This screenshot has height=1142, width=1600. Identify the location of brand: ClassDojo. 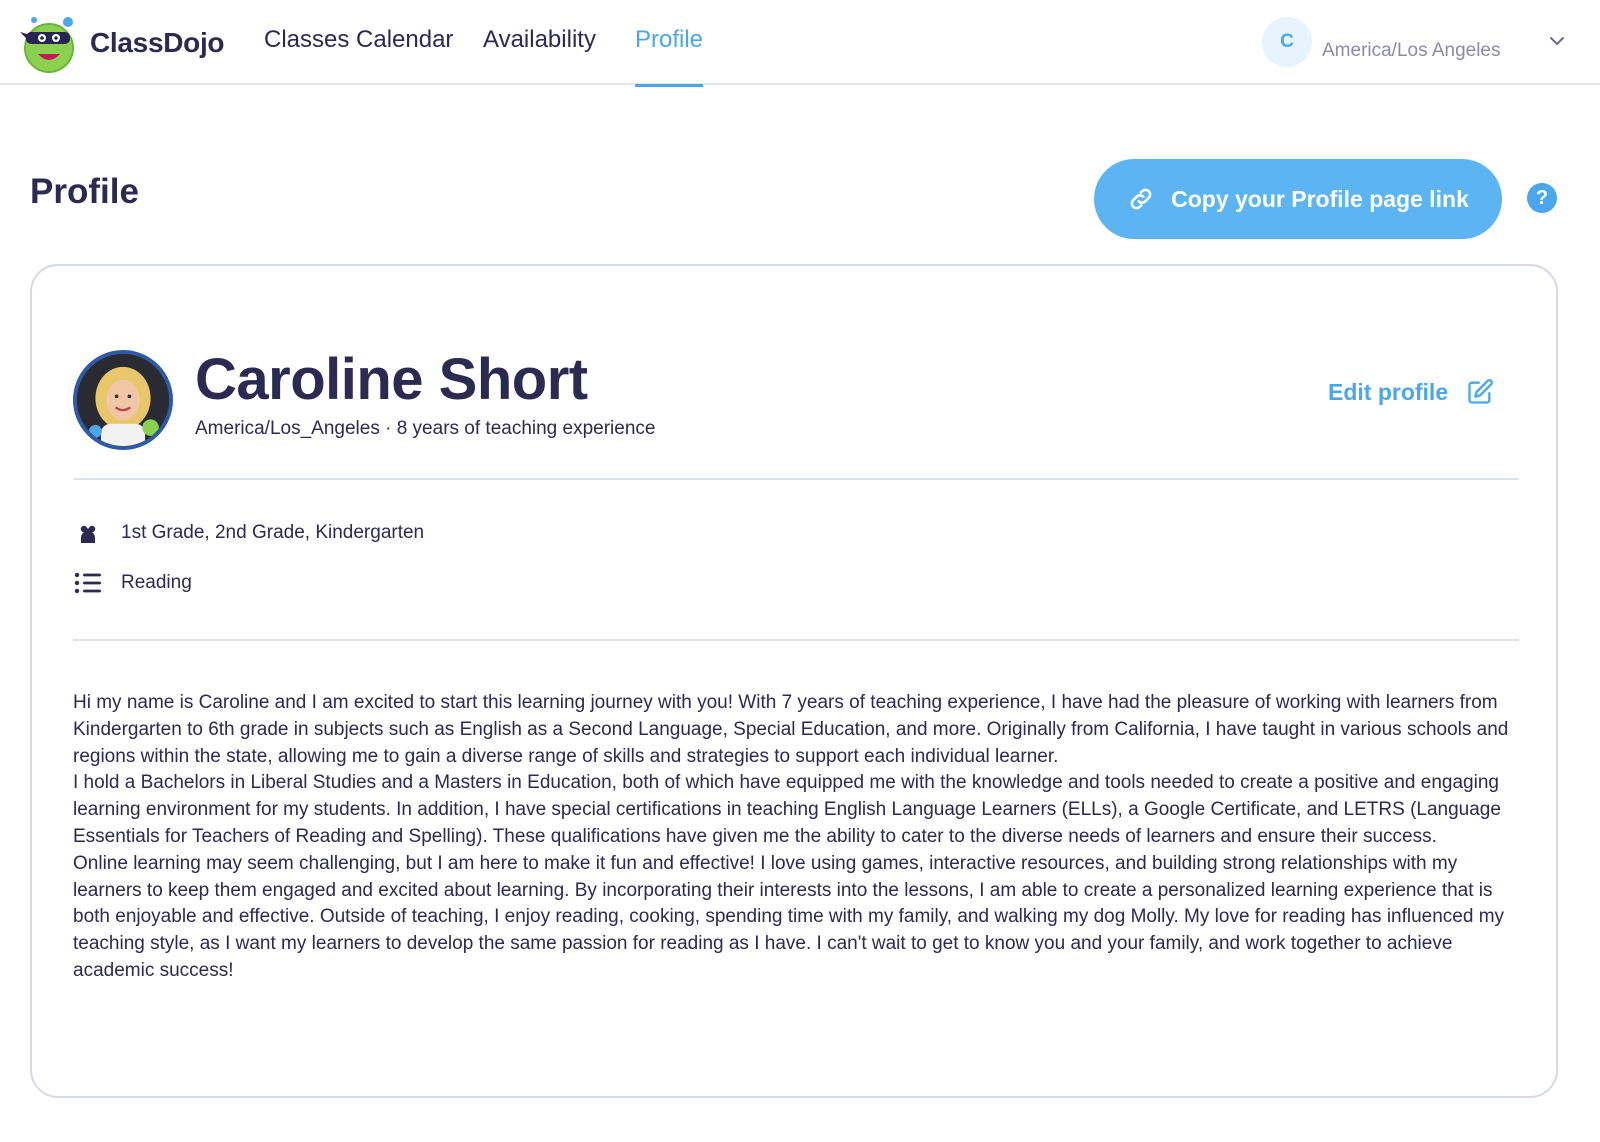
(119, 43).